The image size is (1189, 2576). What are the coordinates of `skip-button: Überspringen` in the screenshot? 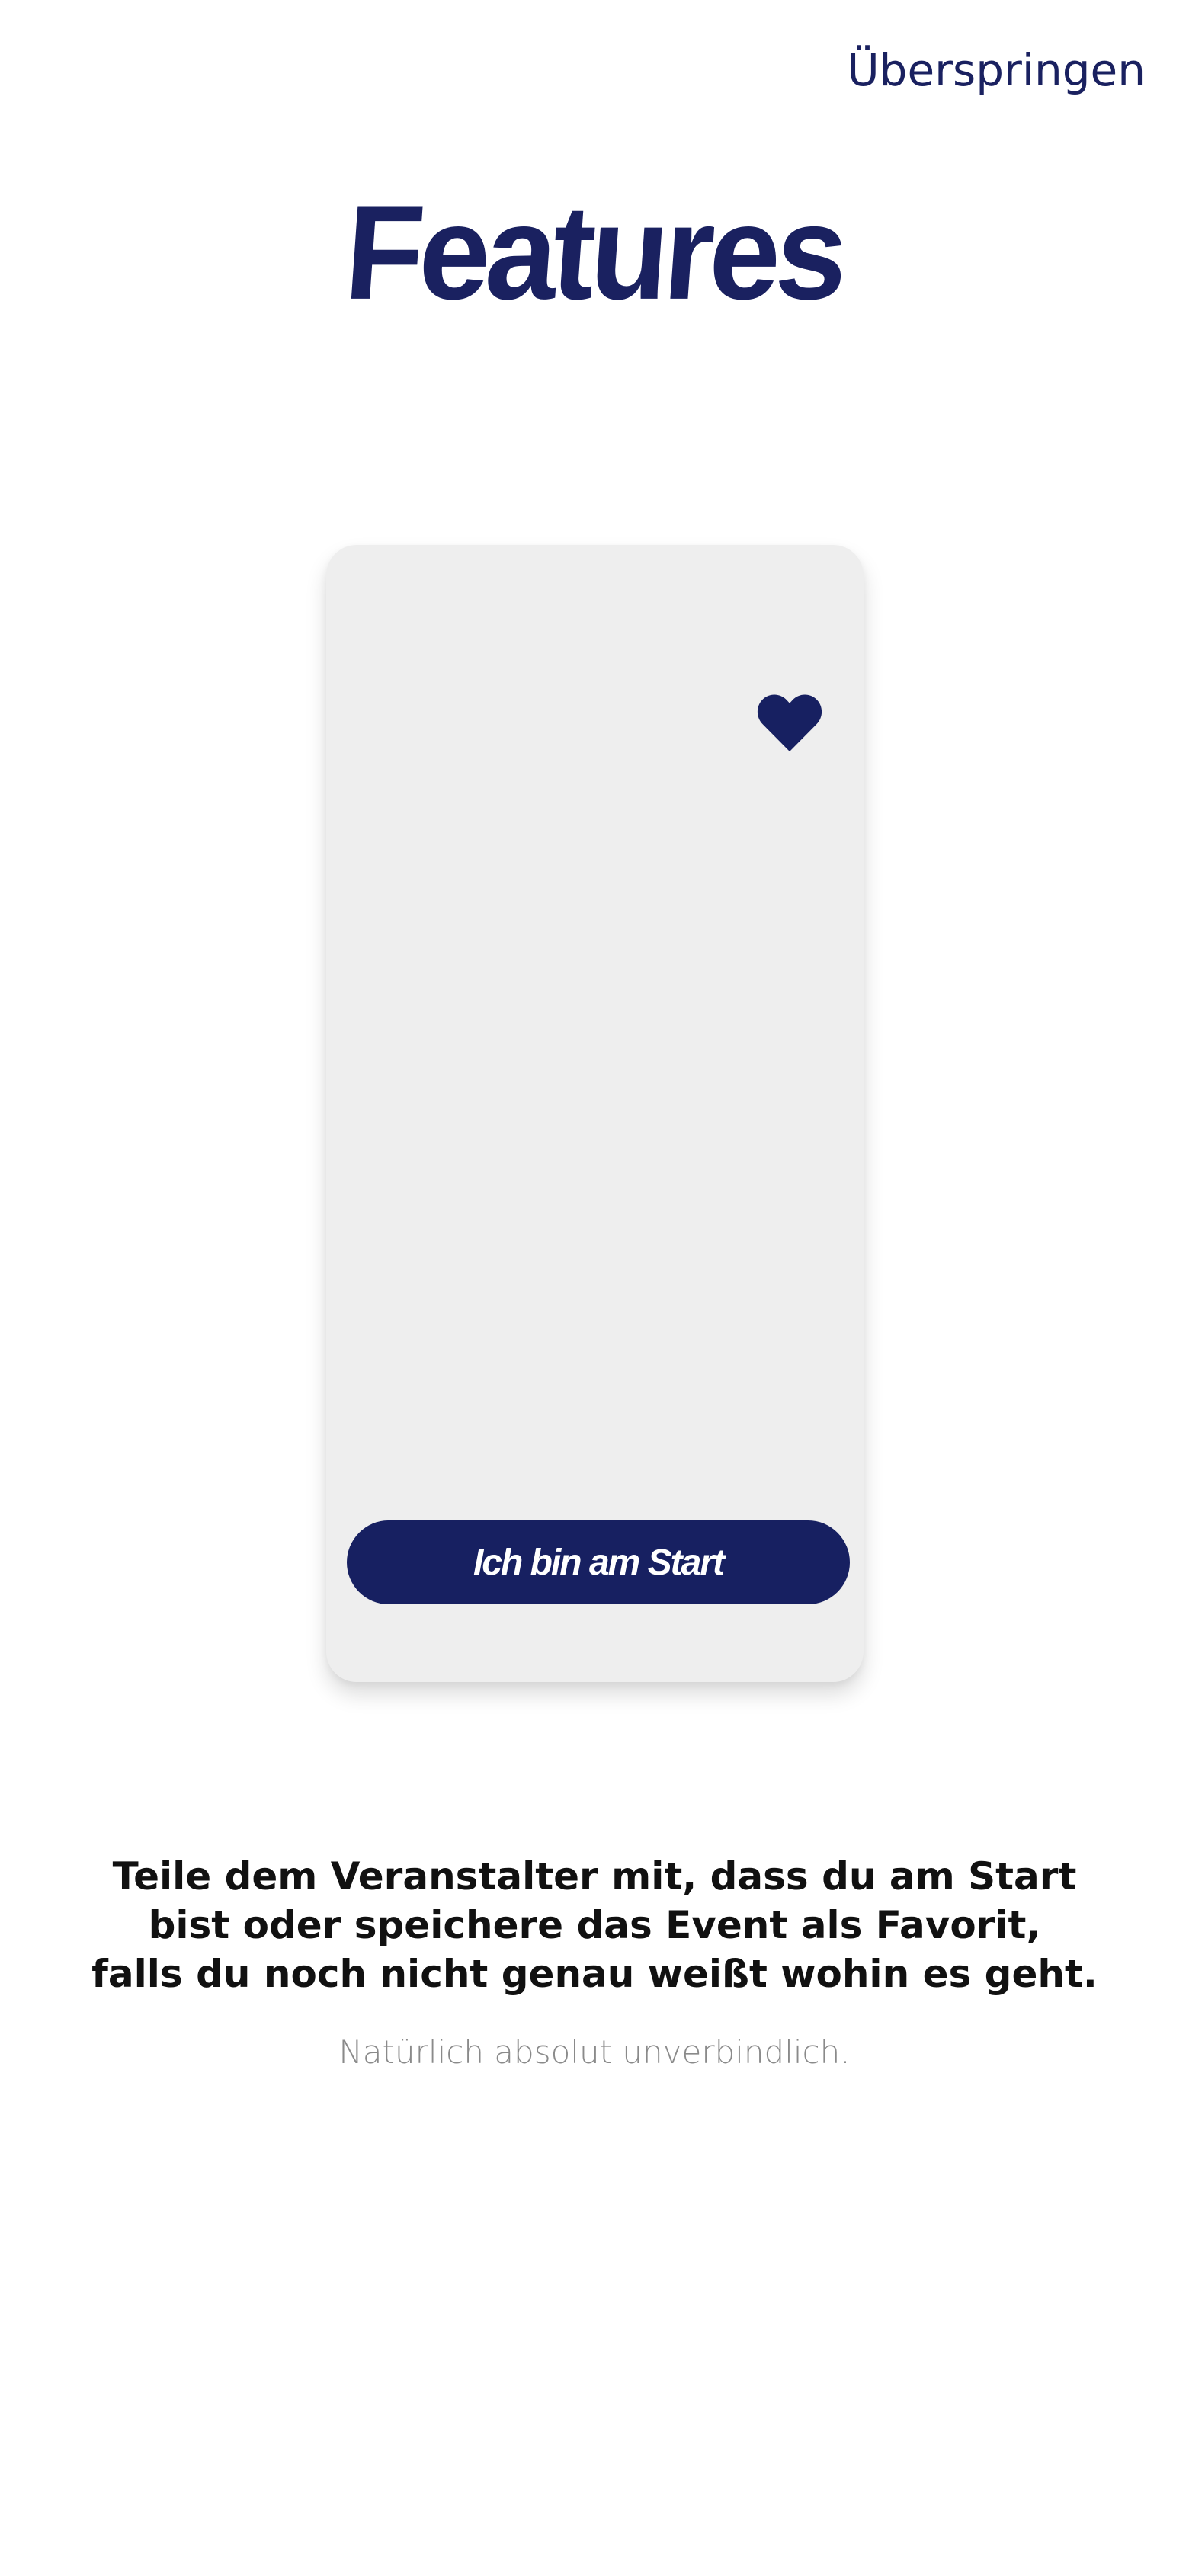 It's located at (996, 70).